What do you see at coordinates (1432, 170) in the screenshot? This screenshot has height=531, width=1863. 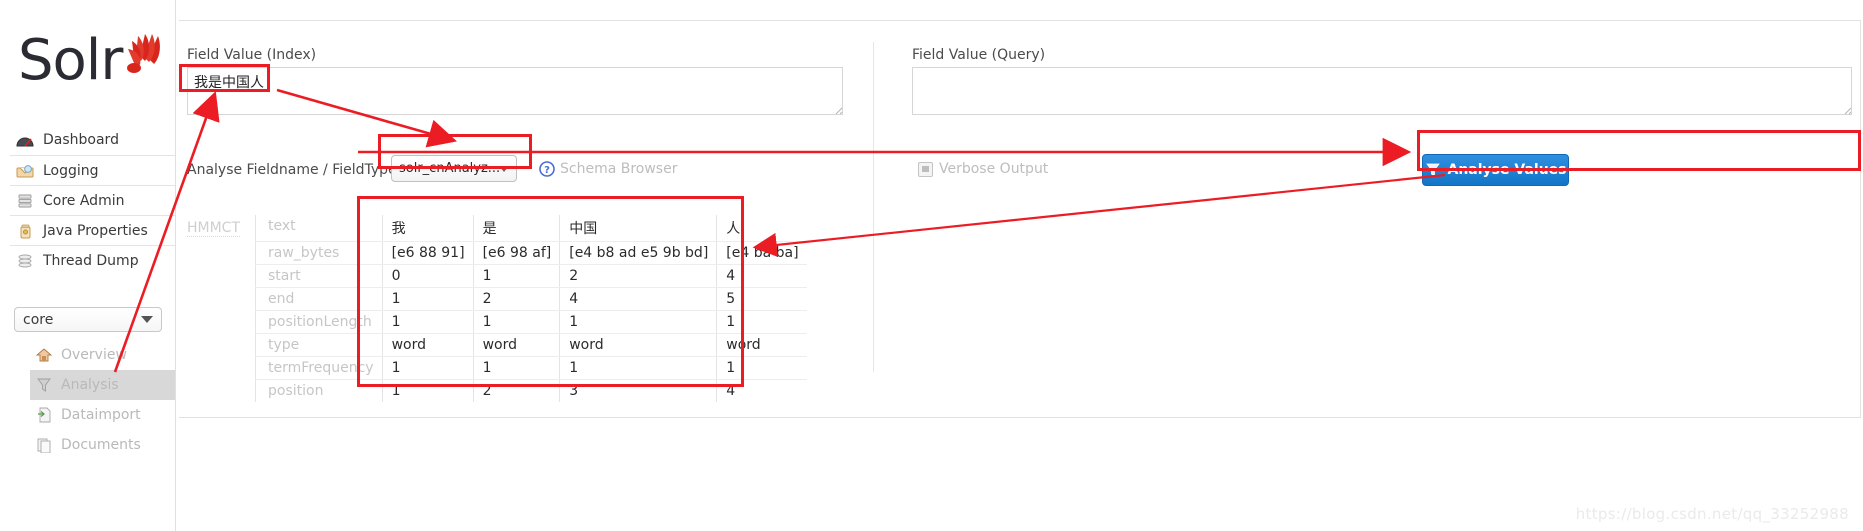 I see `funnel-icon` at bounding box center [1432, 170].